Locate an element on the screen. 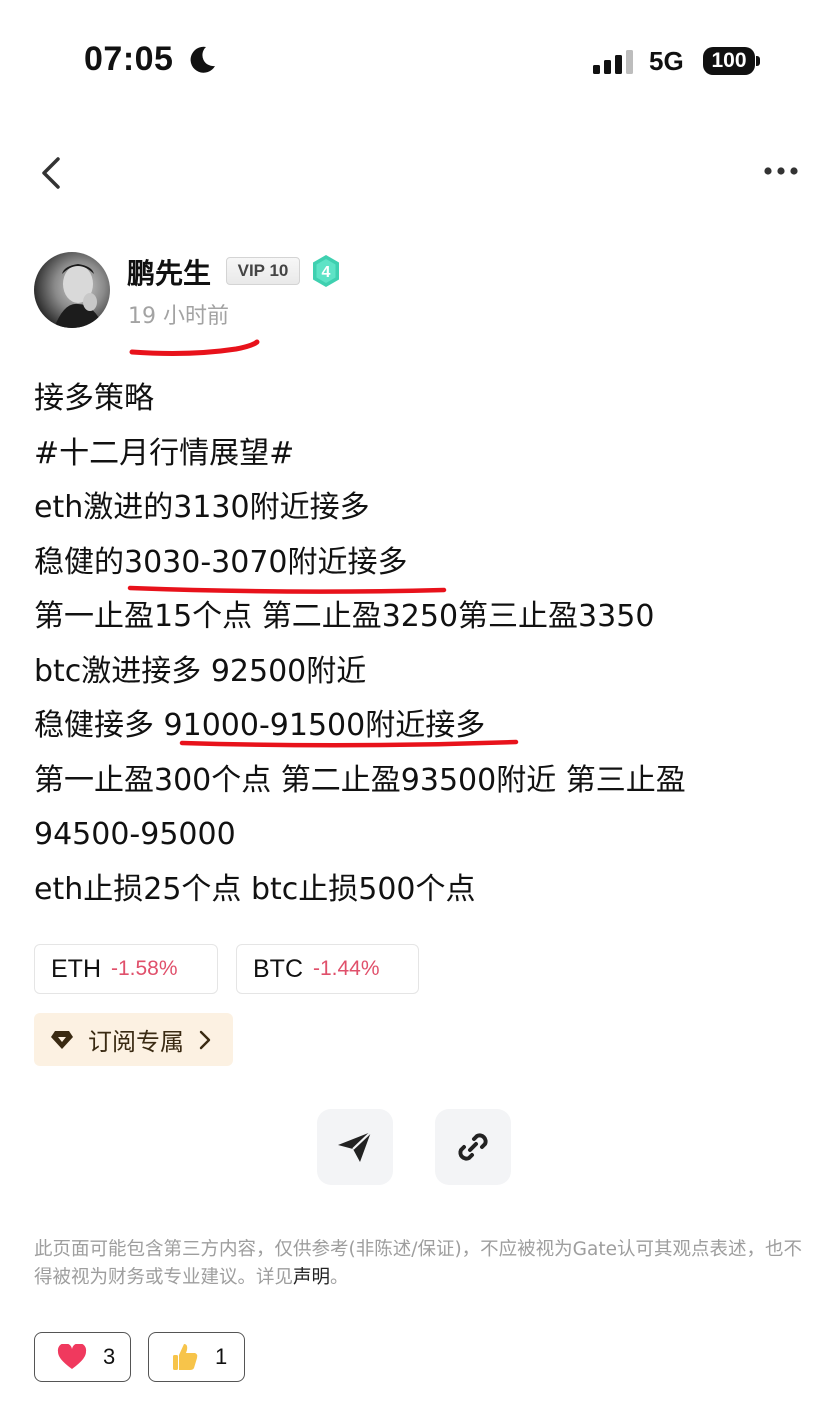  post-line: eth激进的3130附近接多 is located at coordinates (202, 507).